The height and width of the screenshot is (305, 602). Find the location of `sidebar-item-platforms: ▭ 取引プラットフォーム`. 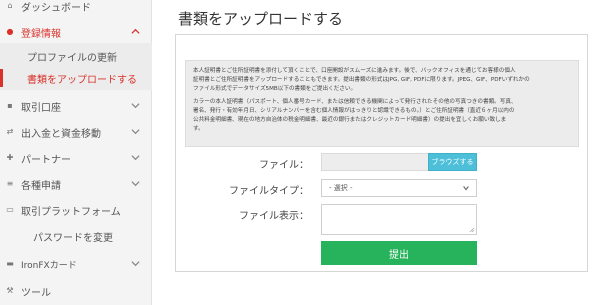

sidebar-item-platforms: ▭ 取引プラットフォーム is located at coordinates (76, 210).